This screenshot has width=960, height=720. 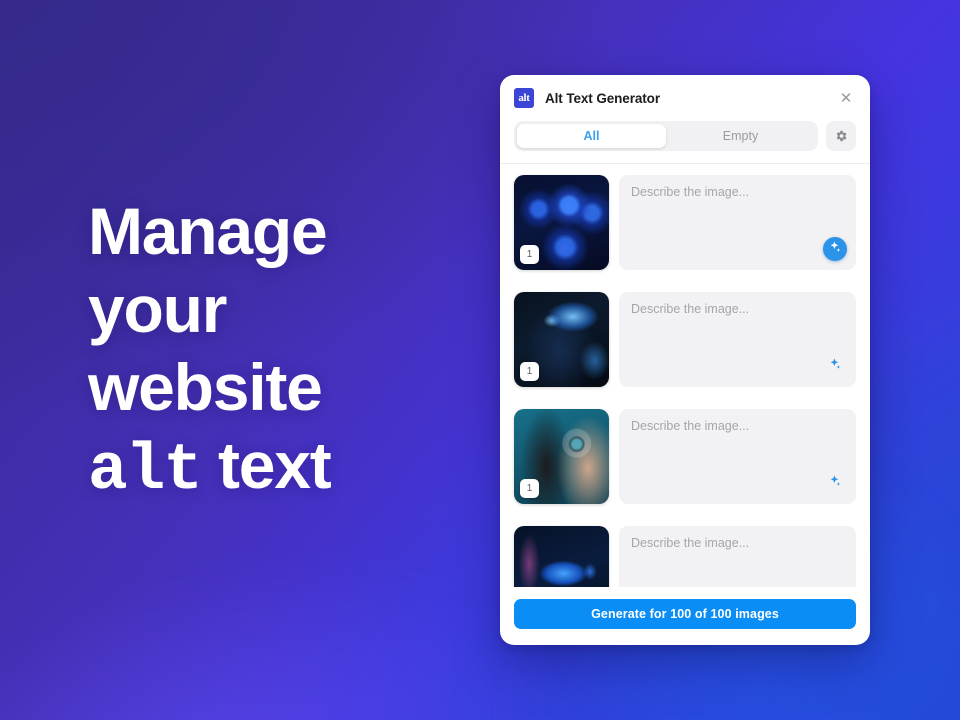 What do you see at coordinates (157, 309) in the screenshot?
I see `headline-line-2: your` at bounding box center [157, 309].